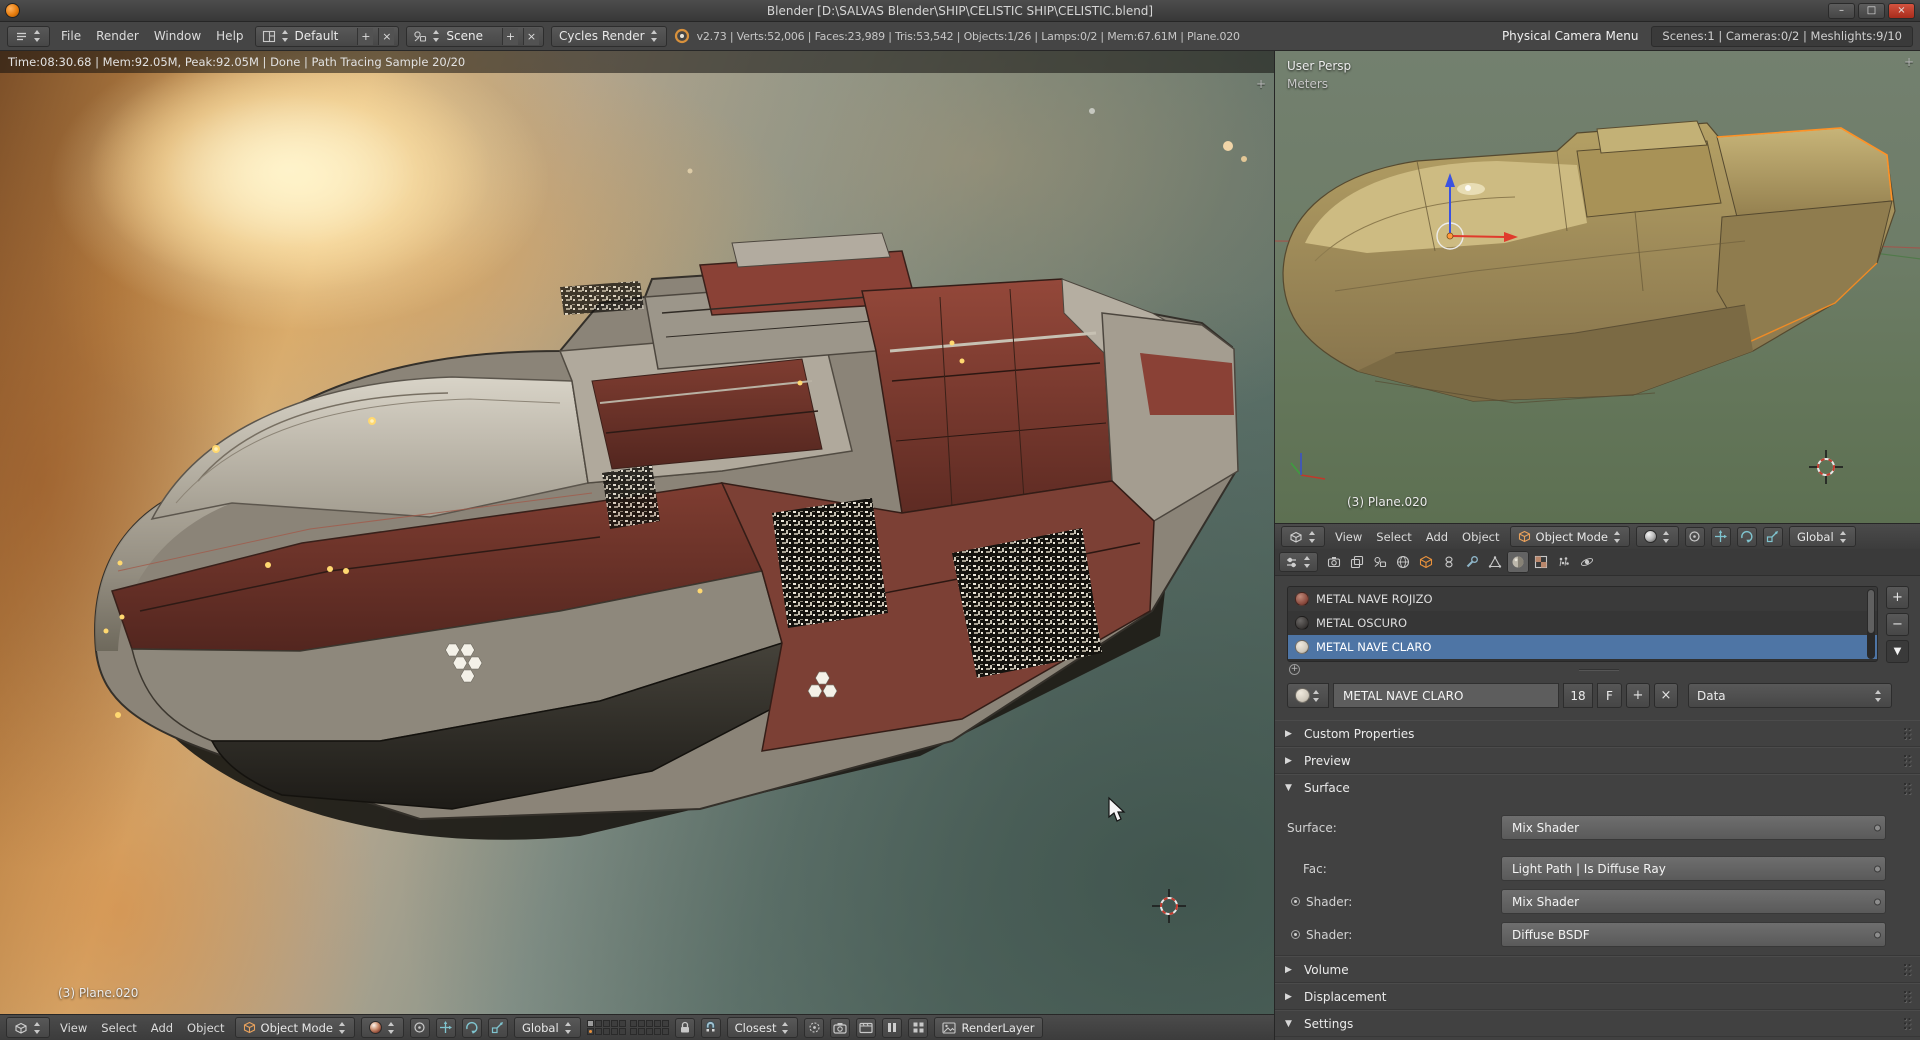 This screenshot has width=1920, height=1040. I want to click on list-resize-grip: +, so click(1598, 669).